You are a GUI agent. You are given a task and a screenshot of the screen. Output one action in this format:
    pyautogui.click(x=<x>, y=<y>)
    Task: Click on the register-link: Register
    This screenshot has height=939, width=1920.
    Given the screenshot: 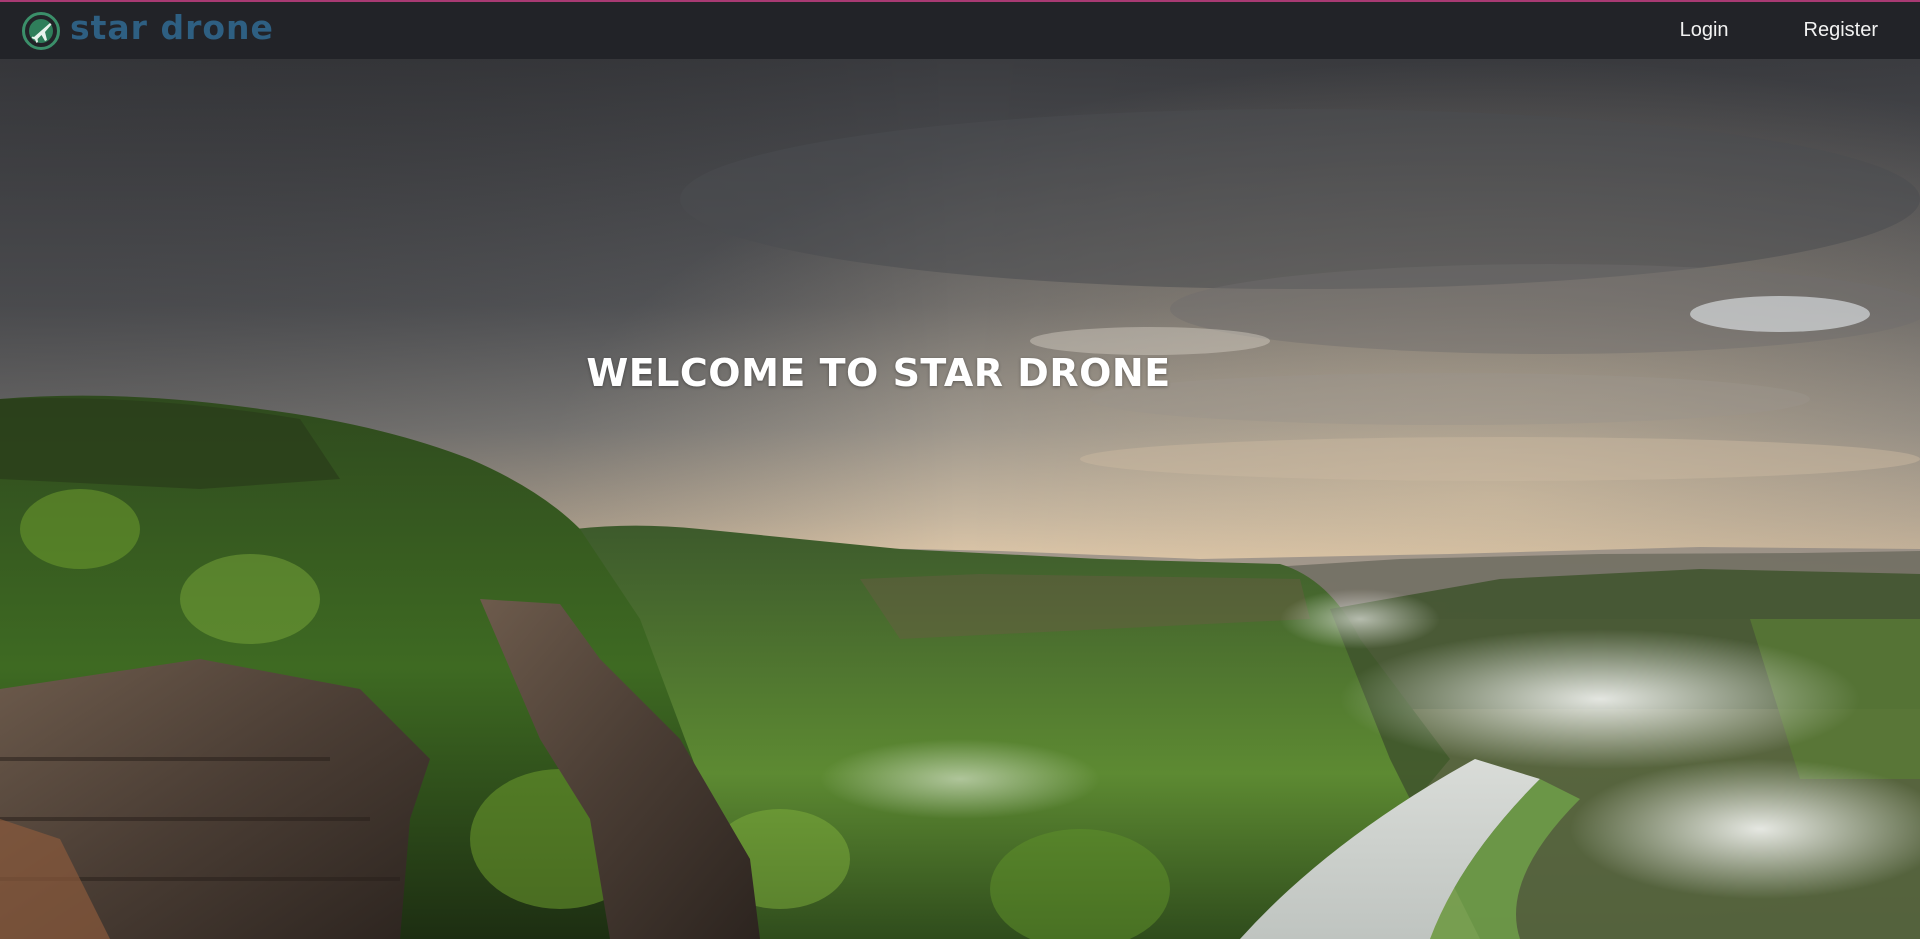 What is the action you would take?
    pyautogui.click(x=1841, y=30)
    